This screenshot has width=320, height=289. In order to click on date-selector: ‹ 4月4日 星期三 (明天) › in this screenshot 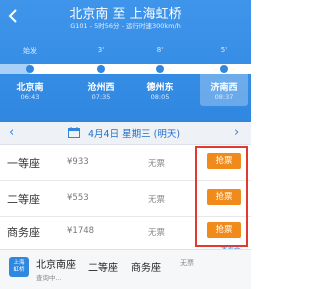, I will do `click(125, 133)`.